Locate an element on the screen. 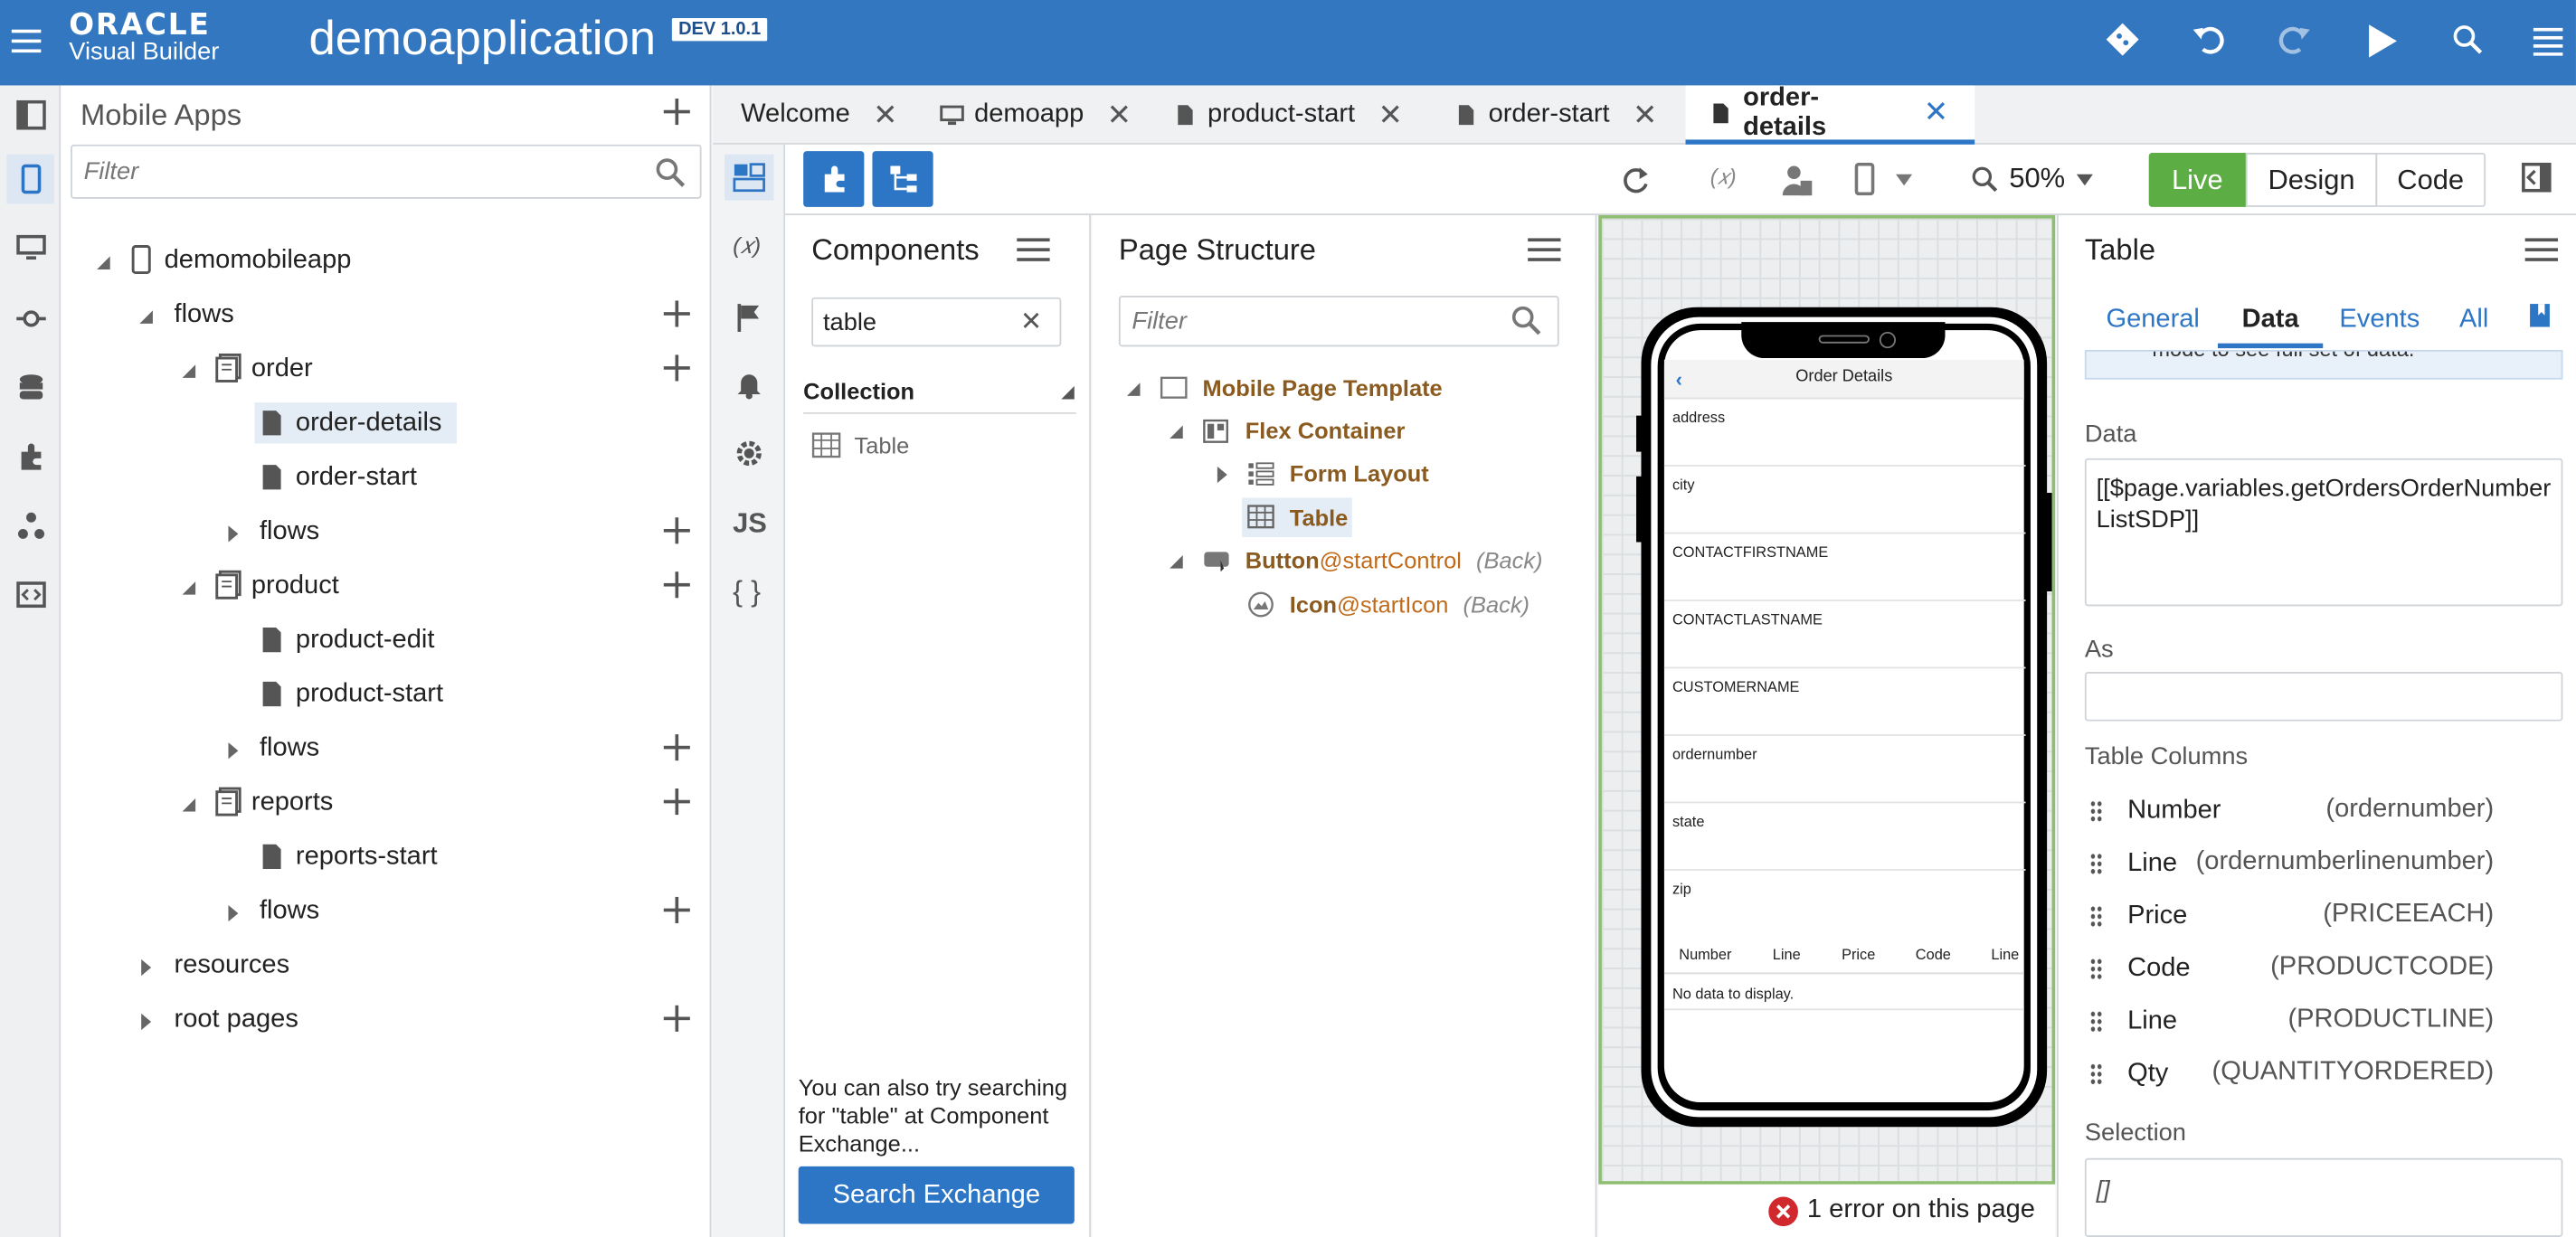 This screenshot has height=1237, width=2576. table-column-row: Number (ordernumber) is located at coordinates (2321, 813).